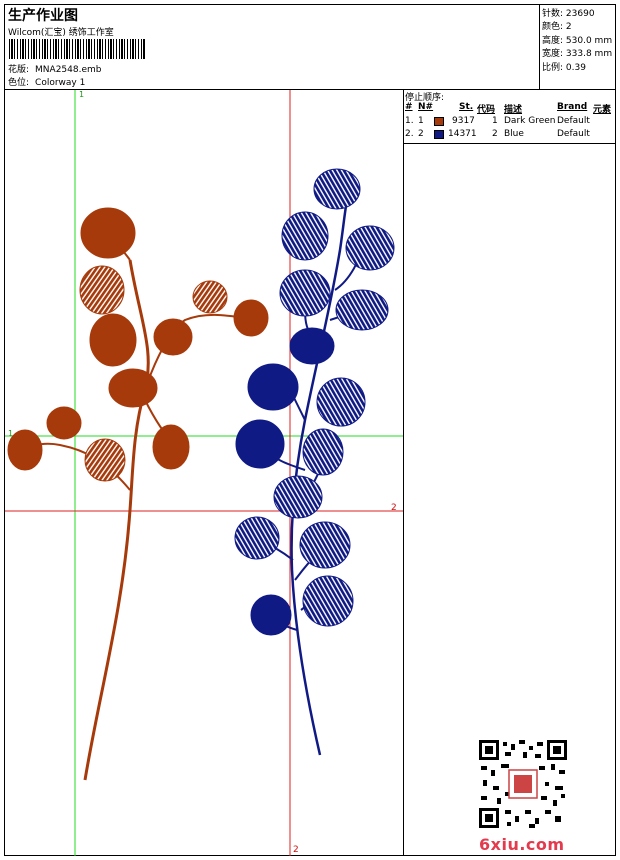 Image resolution: width=620 pixels, height=860 pixels. Describe the element at coordinates (509, 143) in the screenshot. I see `divider` at that location.